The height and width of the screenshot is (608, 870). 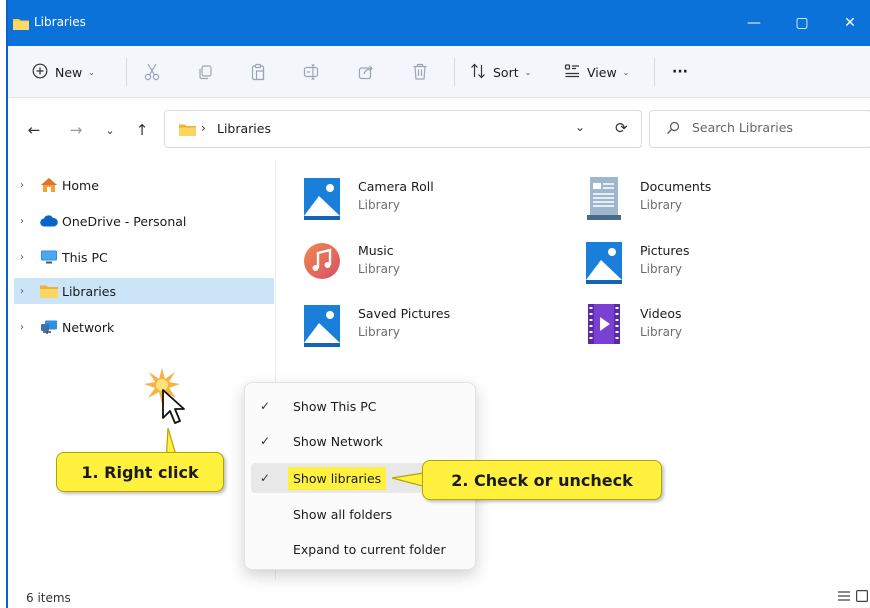 What do you see at coordinates (439, 72) in the screenshot?
I see `command-bar: New ⌄ Sort ⌄ View ⌄ ···` at bounding box center [439, 72].